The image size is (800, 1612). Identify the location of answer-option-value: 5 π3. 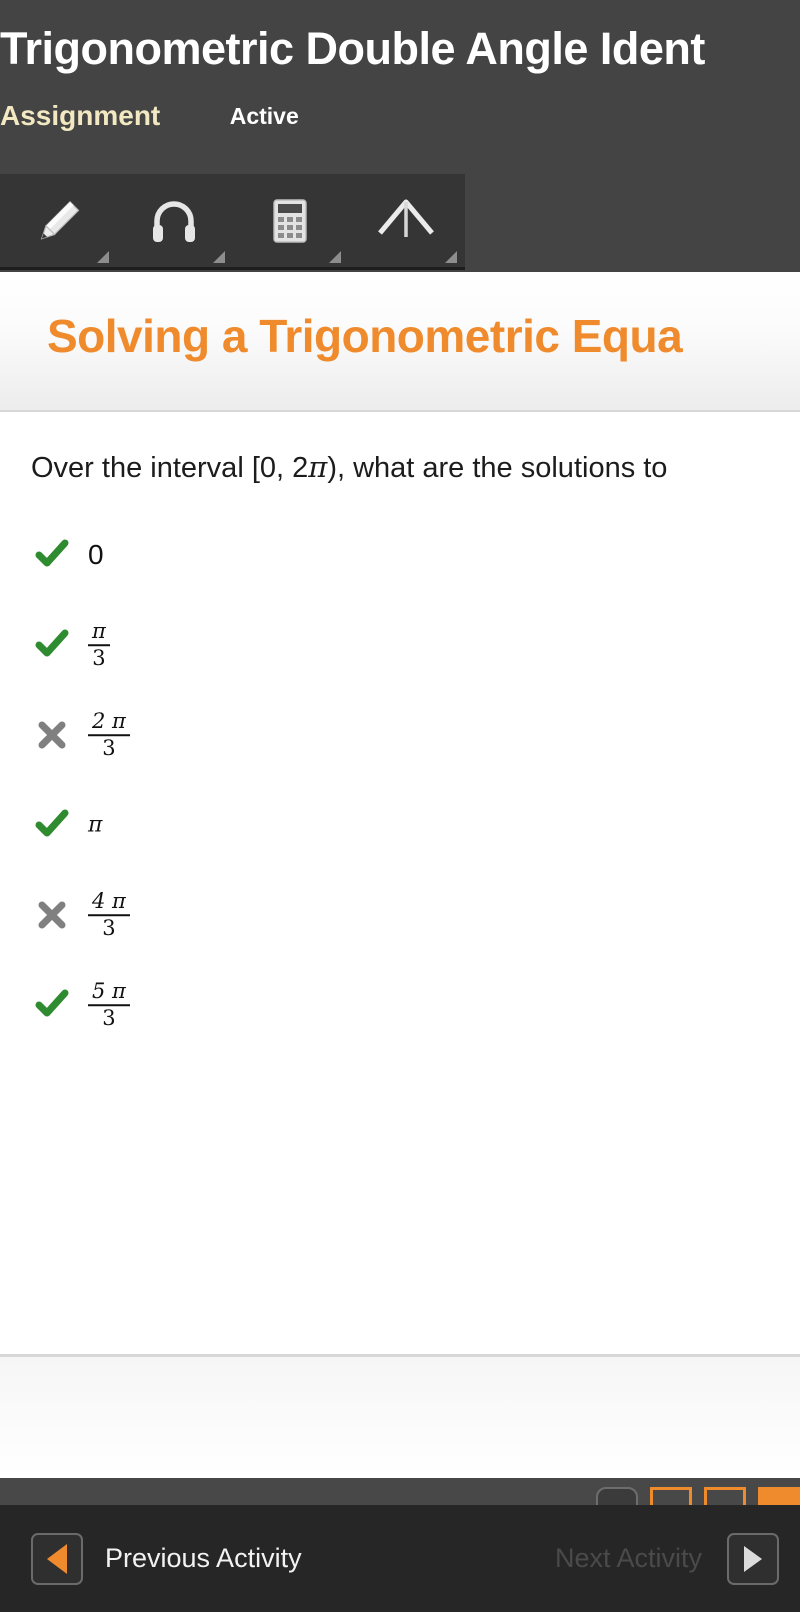
(109, 1005).